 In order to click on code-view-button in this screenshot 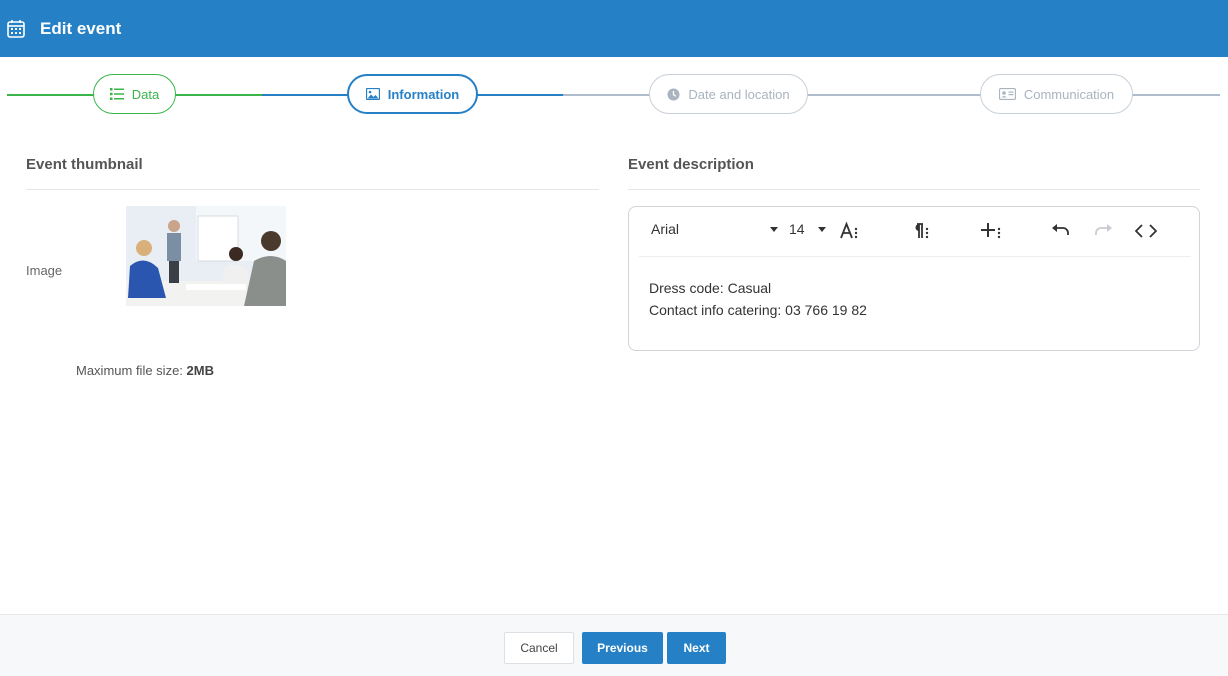, I will do `click(1146, 231)`.